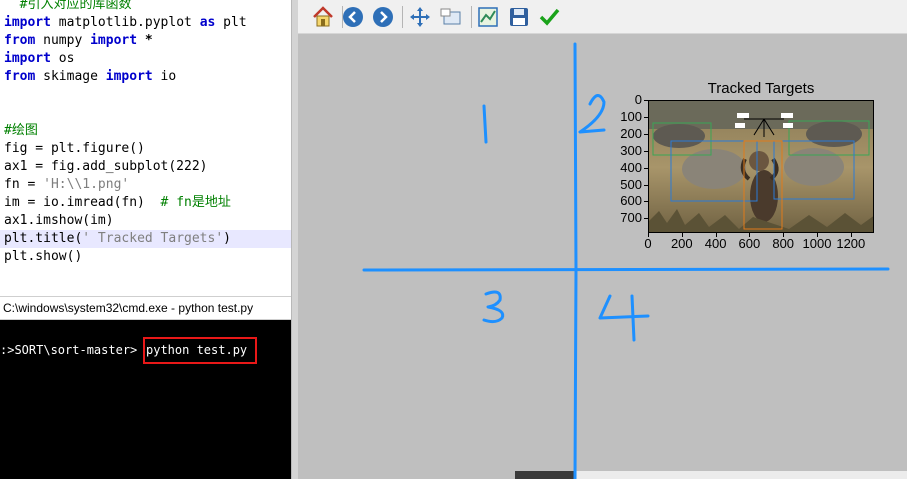 The image size is (907, 479). What do you see at coordinates (592, 114) in the screenshot?
I see `quadrant-2-label` at bounding box center [592, 114].